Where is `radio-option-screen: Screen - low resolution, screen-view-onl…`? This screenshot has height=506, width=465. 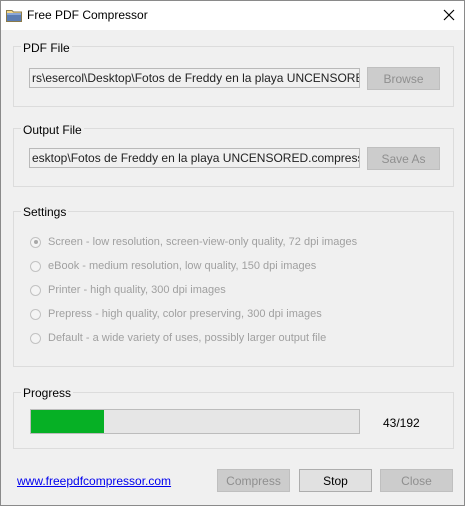
radio-option-screen: Screen - low resolution, screen-view-onl… is located at coordinates (193, 242).